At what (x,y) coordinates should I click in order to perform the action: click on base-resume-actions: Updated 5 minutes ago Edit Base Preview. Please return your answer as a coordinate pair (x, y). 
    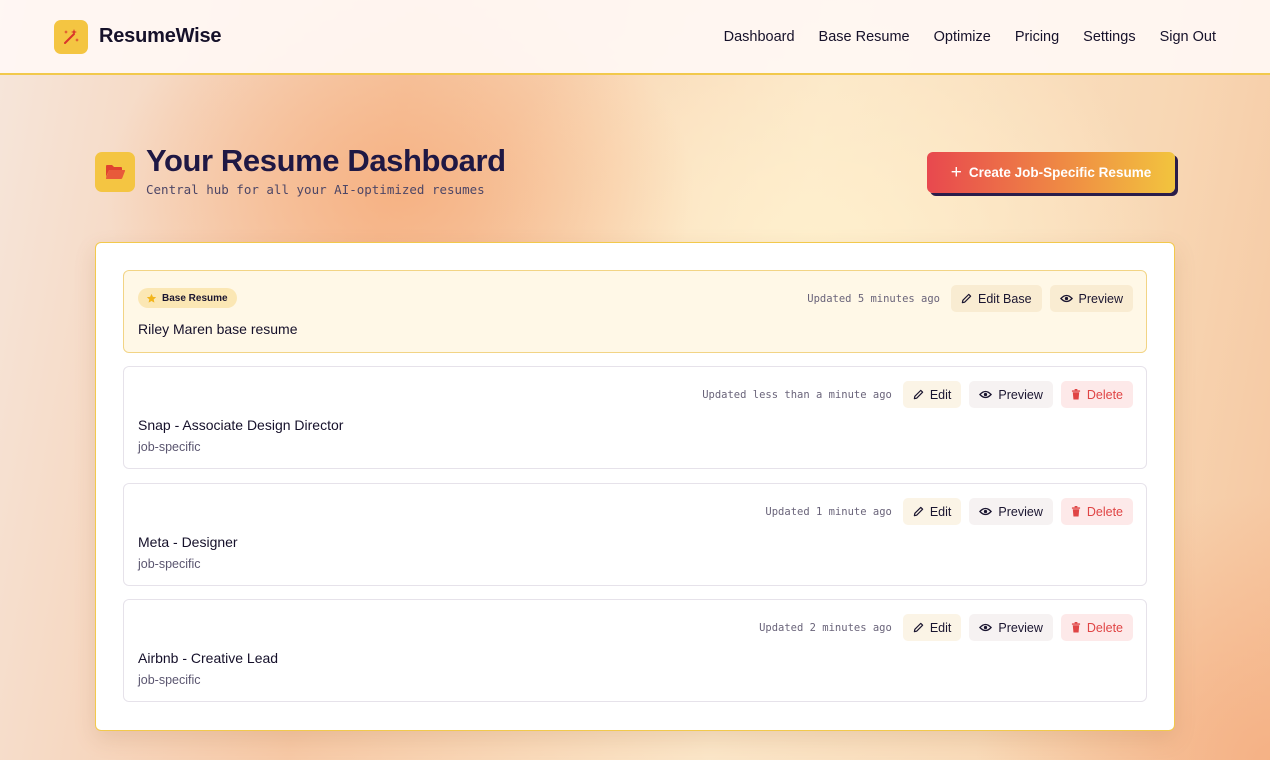
    Looking at the image, I should click on (970, 298).